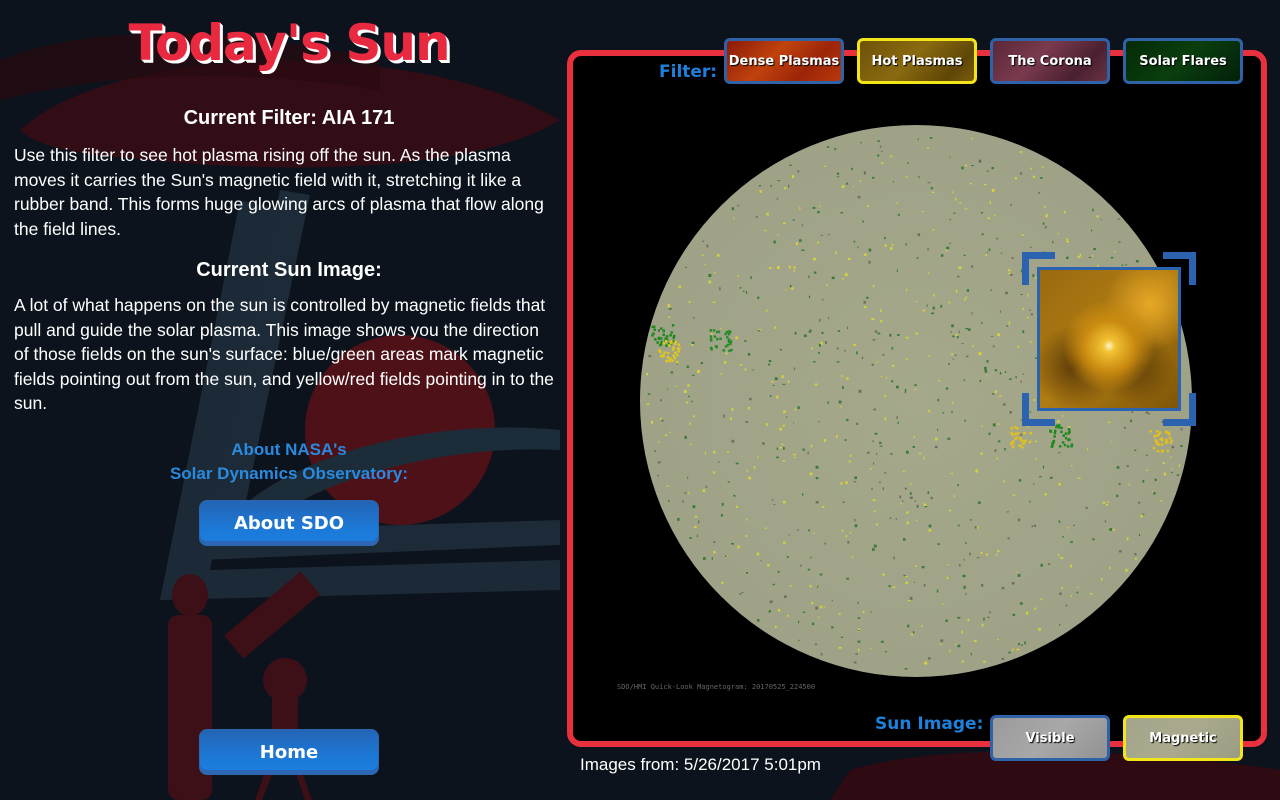 The image size is (1280, 800). Describe the element at coordinates (1050, 738) in the screenshot. I see `sun-image-visible-button: Visible` at that location.